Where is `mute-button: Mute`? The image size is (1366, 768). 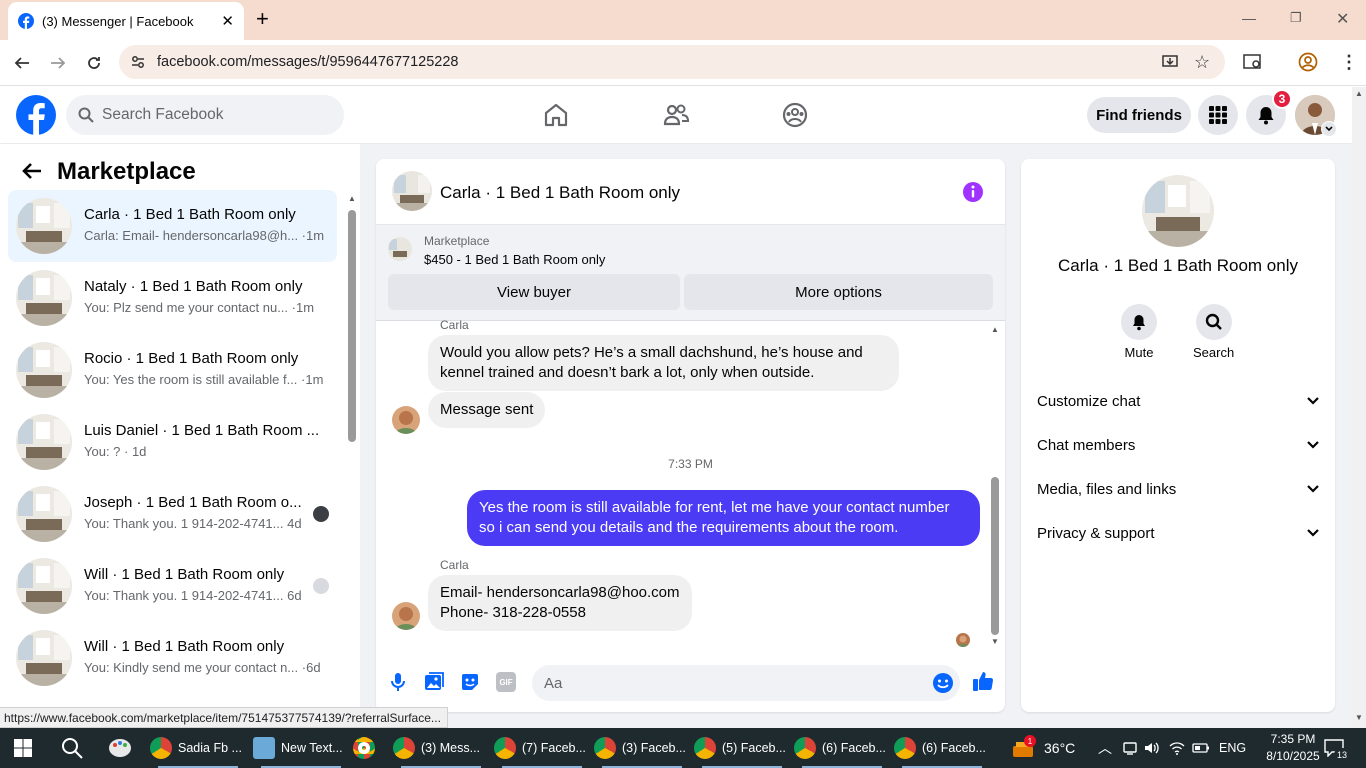 mute-button: Mute is located at coordinates (1139, 332).